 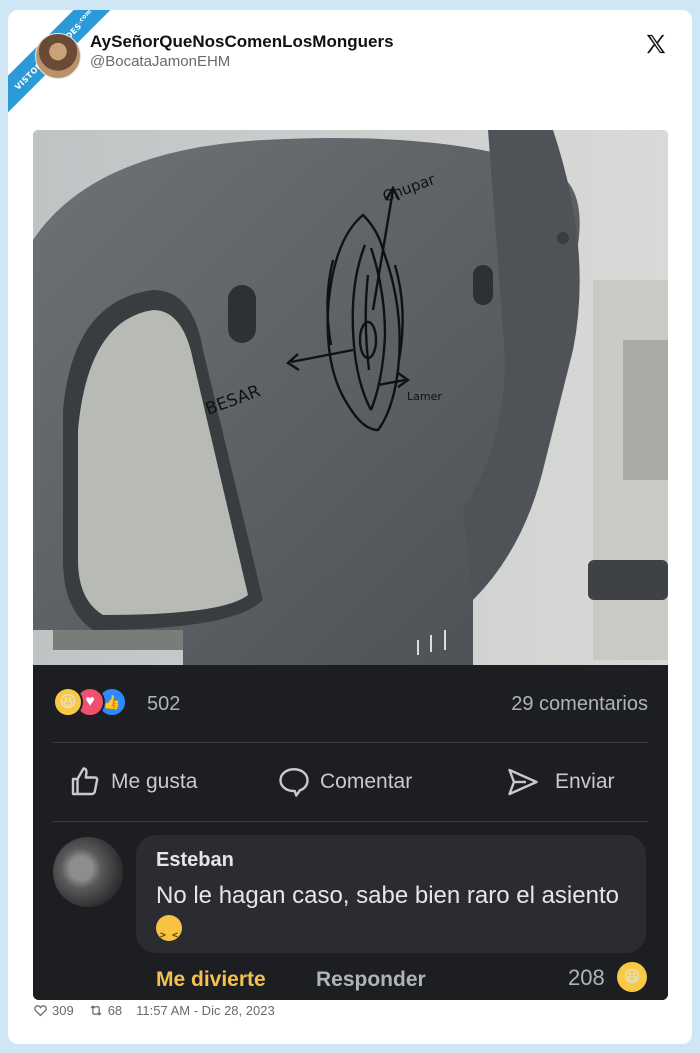 I want to click on send-button: Enviar, so click(x=560, y=782).